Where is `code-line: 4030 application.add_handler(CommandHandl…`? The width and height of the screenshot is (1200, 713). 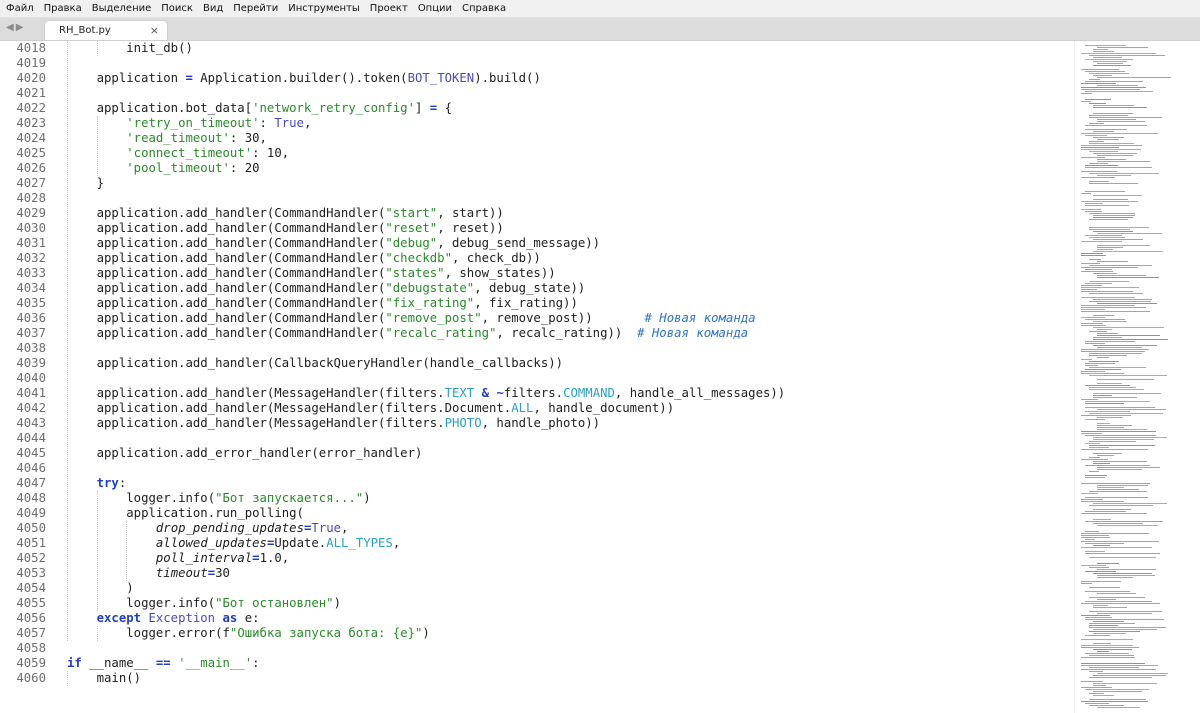 code-line: 4030 application.add_handler(CommandHandl… is located at coordinates (535, 228).